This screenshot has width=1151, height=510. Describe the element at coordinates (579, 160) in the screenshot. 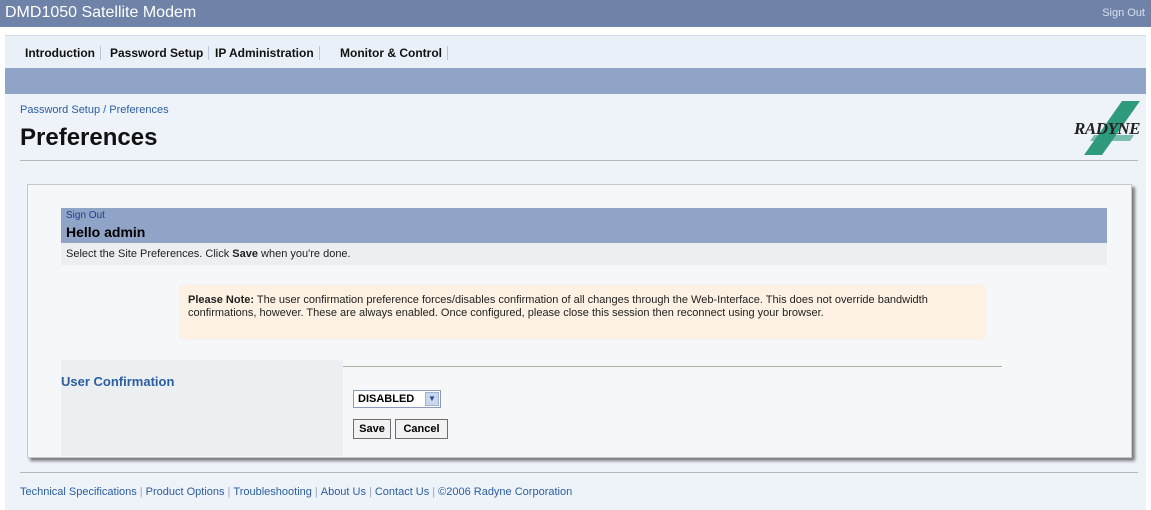

I see `divider` at that location.